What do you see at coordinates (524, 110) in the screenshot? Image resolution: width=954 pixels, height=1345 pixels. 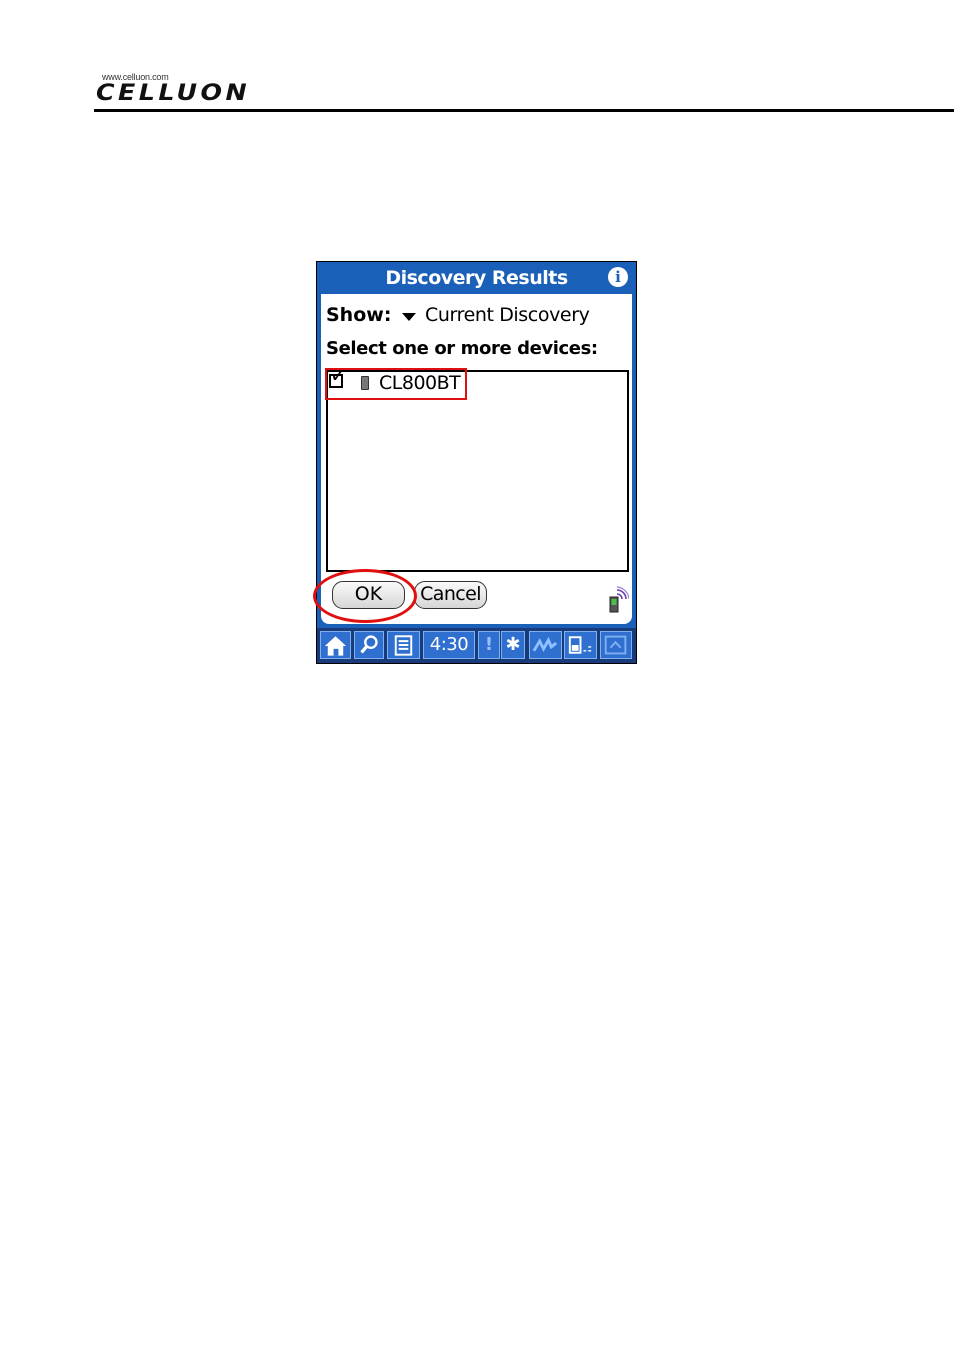 I see `header-rule` at bounding box center [524, 110].